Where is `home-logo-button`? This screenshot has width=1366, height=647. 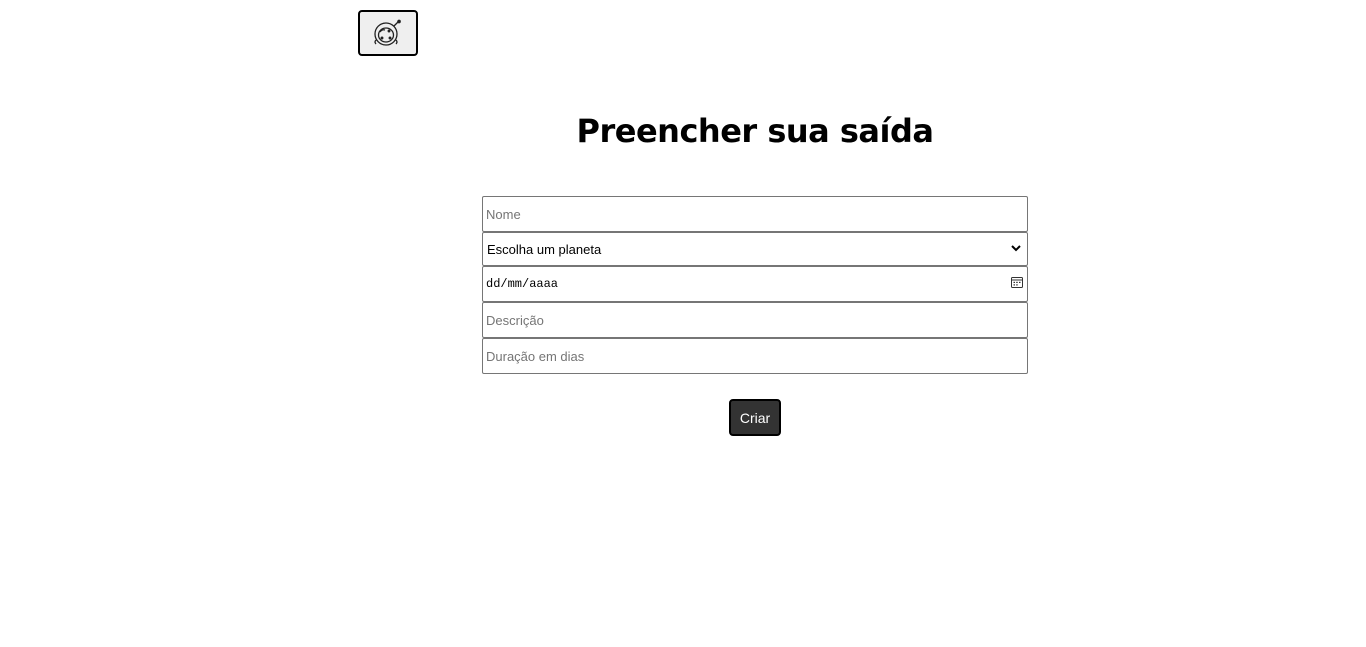
home-logo-button is located at coordinates (388, 33).